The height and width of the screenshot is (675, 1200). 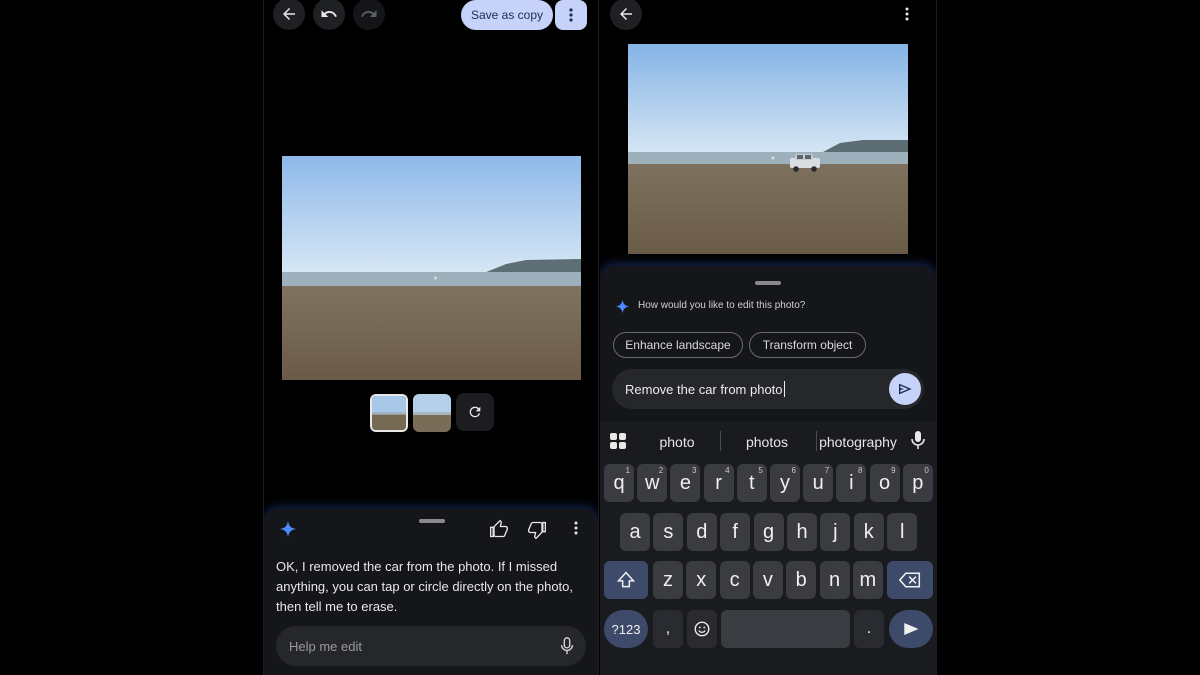 I want to click on key-f: f, so click(x=735, y=532).